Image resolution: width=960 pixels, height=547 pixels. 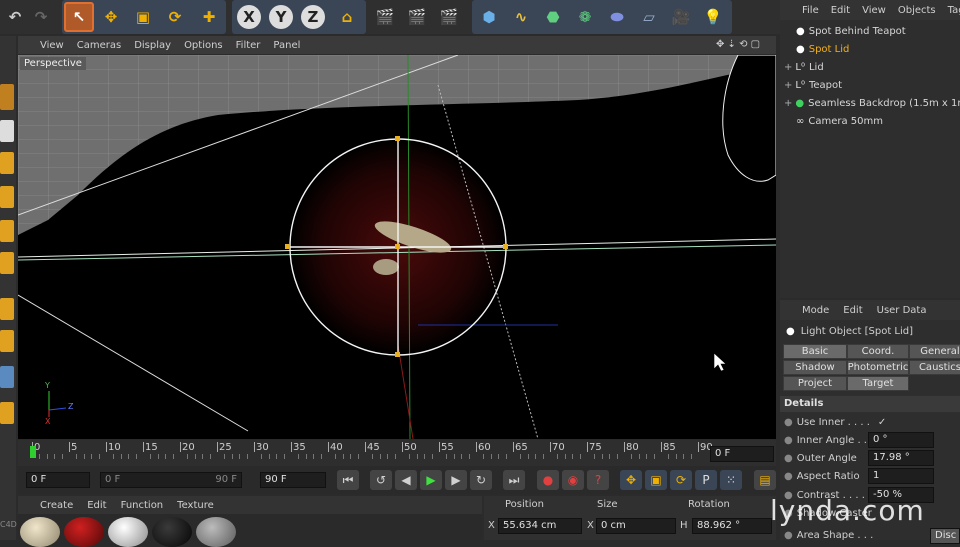 What do you see at coordinates (878, 351) in the screenshot?
I see `tab-coord: Coord.` at bounding box center [878, 351].